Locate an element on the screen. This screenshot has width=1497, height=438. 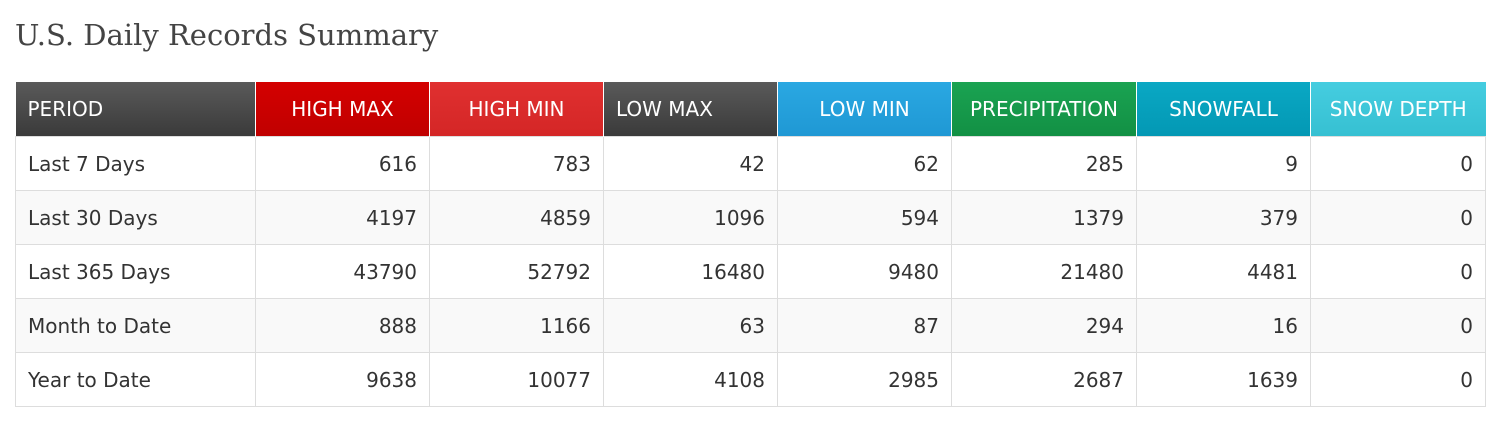
high-max-cell: 9638 is located at coordinates (342, 379).